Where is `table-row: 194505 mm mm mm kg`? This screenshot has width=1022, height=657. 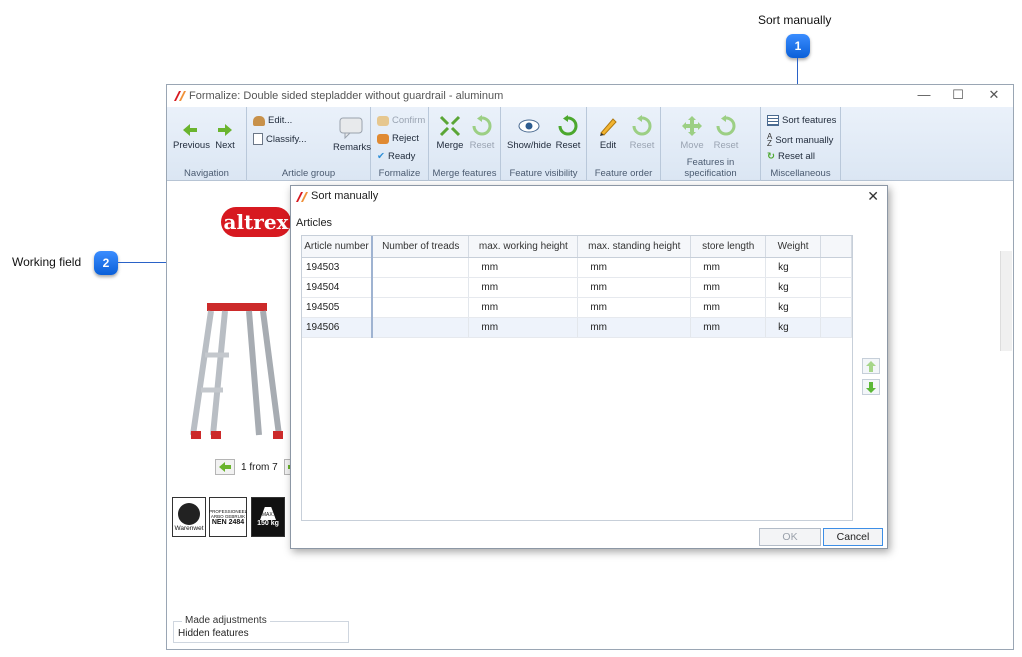 table-row: 194505 mm mm mm kg is located at coordinates (577, 307).